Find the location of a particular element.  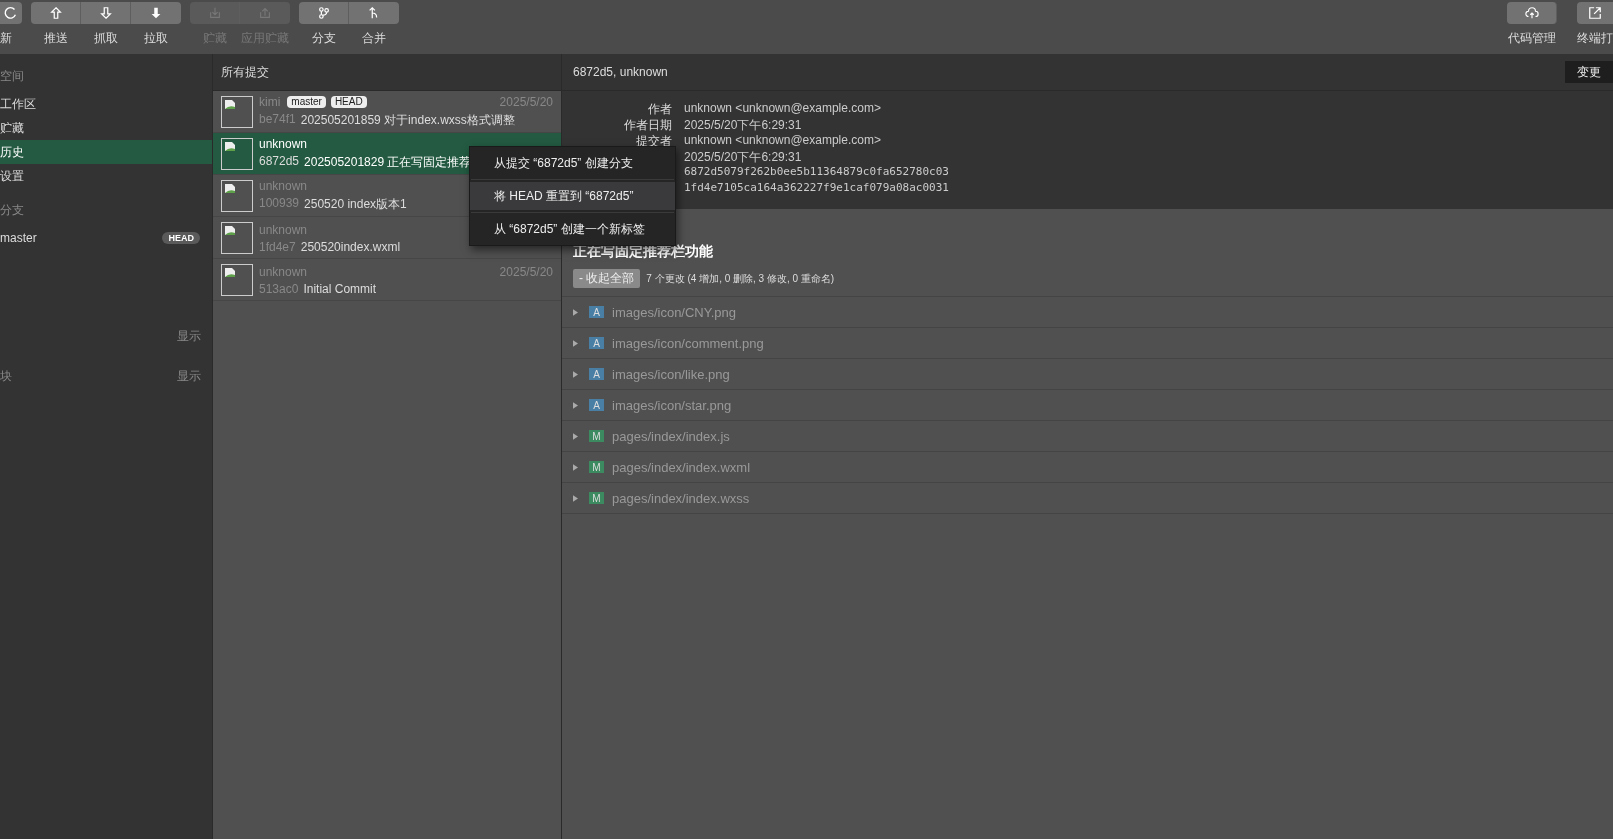

toolbar-label: 合并 is located at coordinates (374, 38).